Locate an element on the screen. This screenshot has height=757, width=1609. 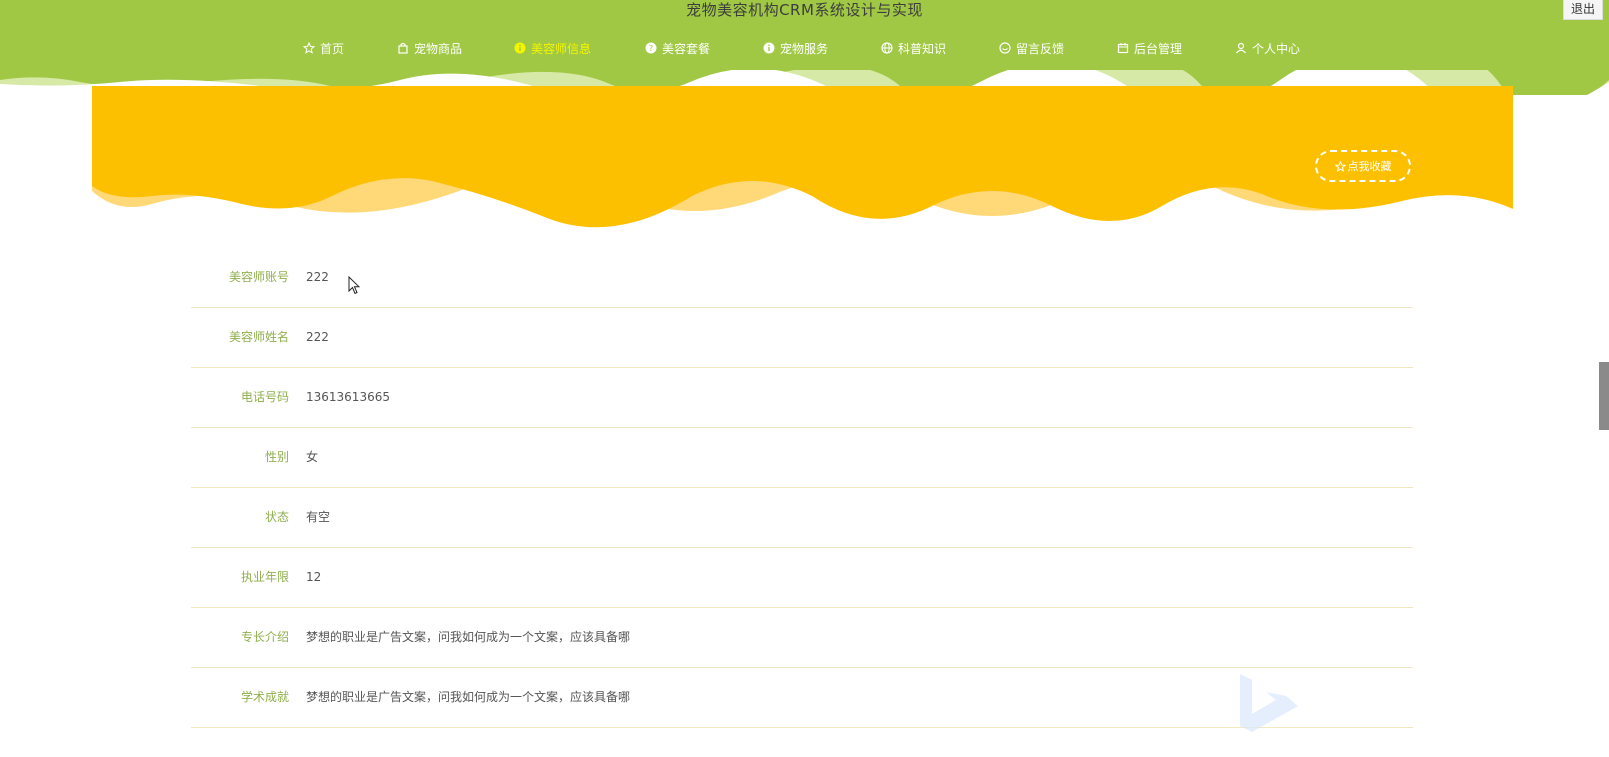
star-icon is located at coordinates (309, 48).